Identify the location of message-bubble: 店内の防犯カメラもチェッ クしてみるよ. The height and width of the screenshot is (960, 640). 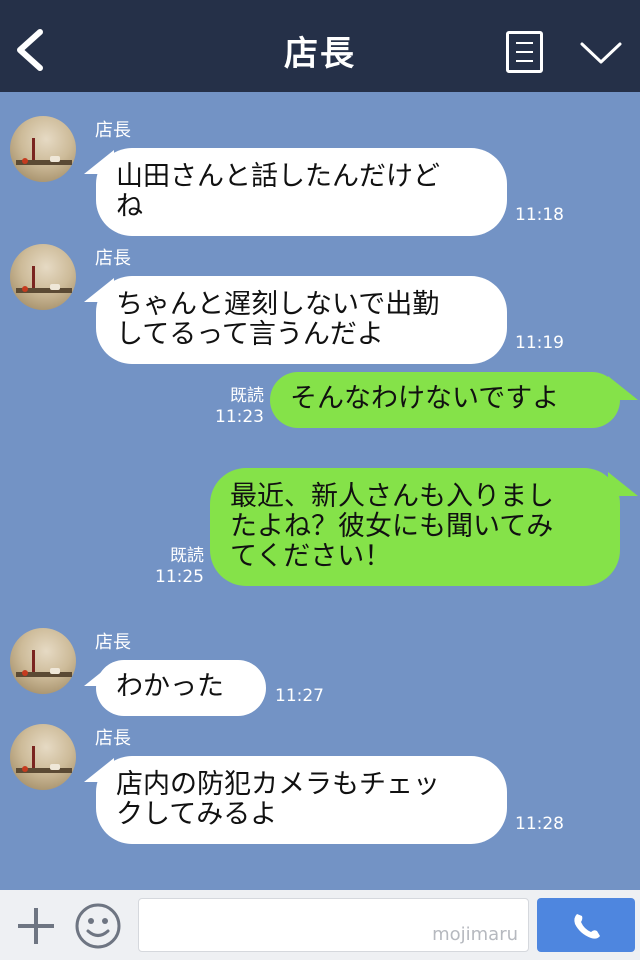
(301, 800).